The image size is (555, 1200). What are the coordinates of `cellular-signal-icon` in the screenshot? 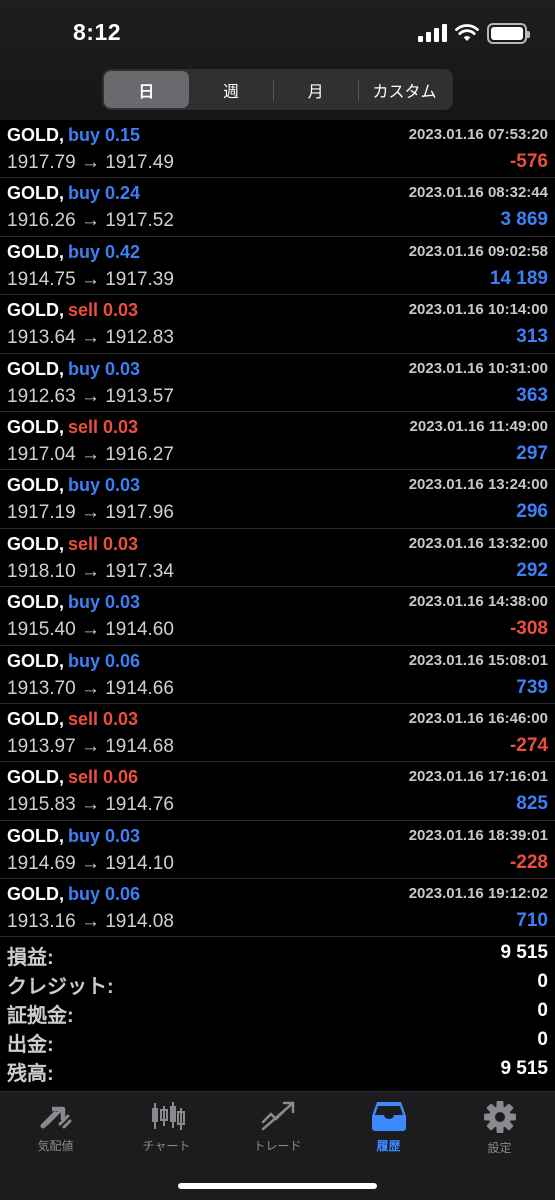 It's located at (432, 33).